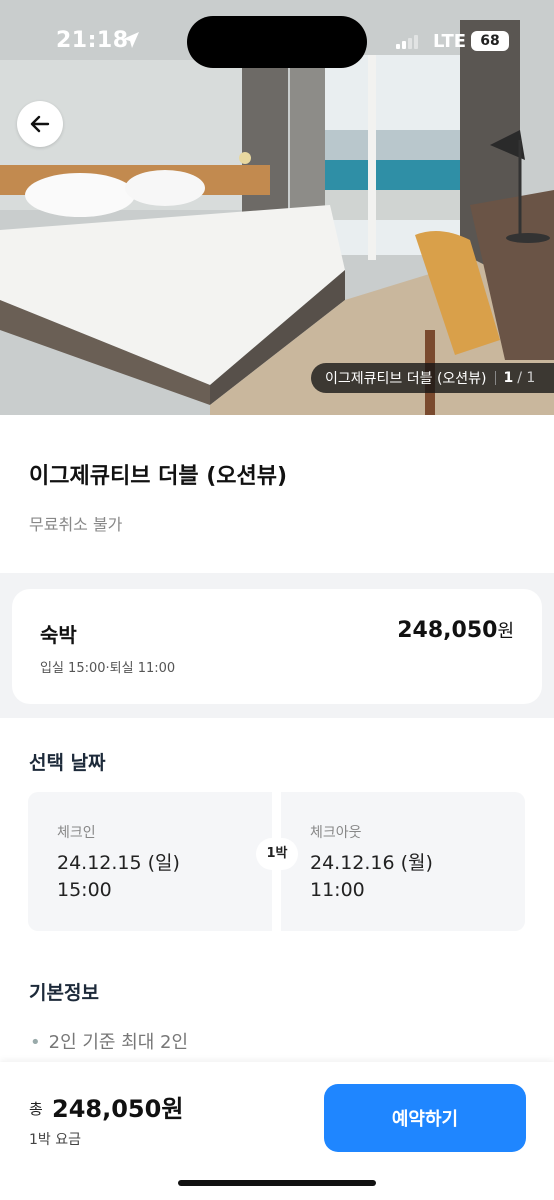  What do you see at coordinates (108, 668) in the screenshot?
I see `checkin-checkout-times: 입실 15:00·퇴실 11:00` at bounding box center [108, 668].